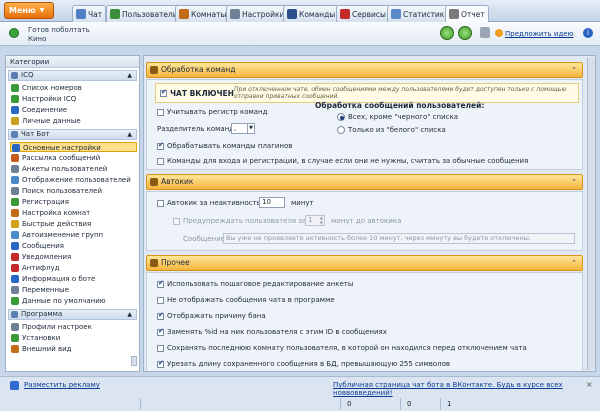 The width and height of the screenshot is (600, 411). What do you see at coordinates (73, 246) in the screenshot?
I see `sidebar-item-messages: Сообщения` at bounding box center [73, 246].